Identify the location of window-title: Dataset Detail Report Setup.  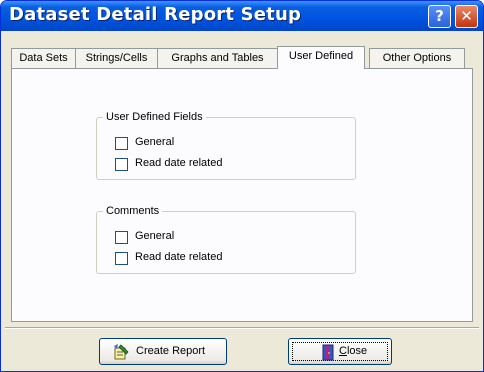
(155, 14).